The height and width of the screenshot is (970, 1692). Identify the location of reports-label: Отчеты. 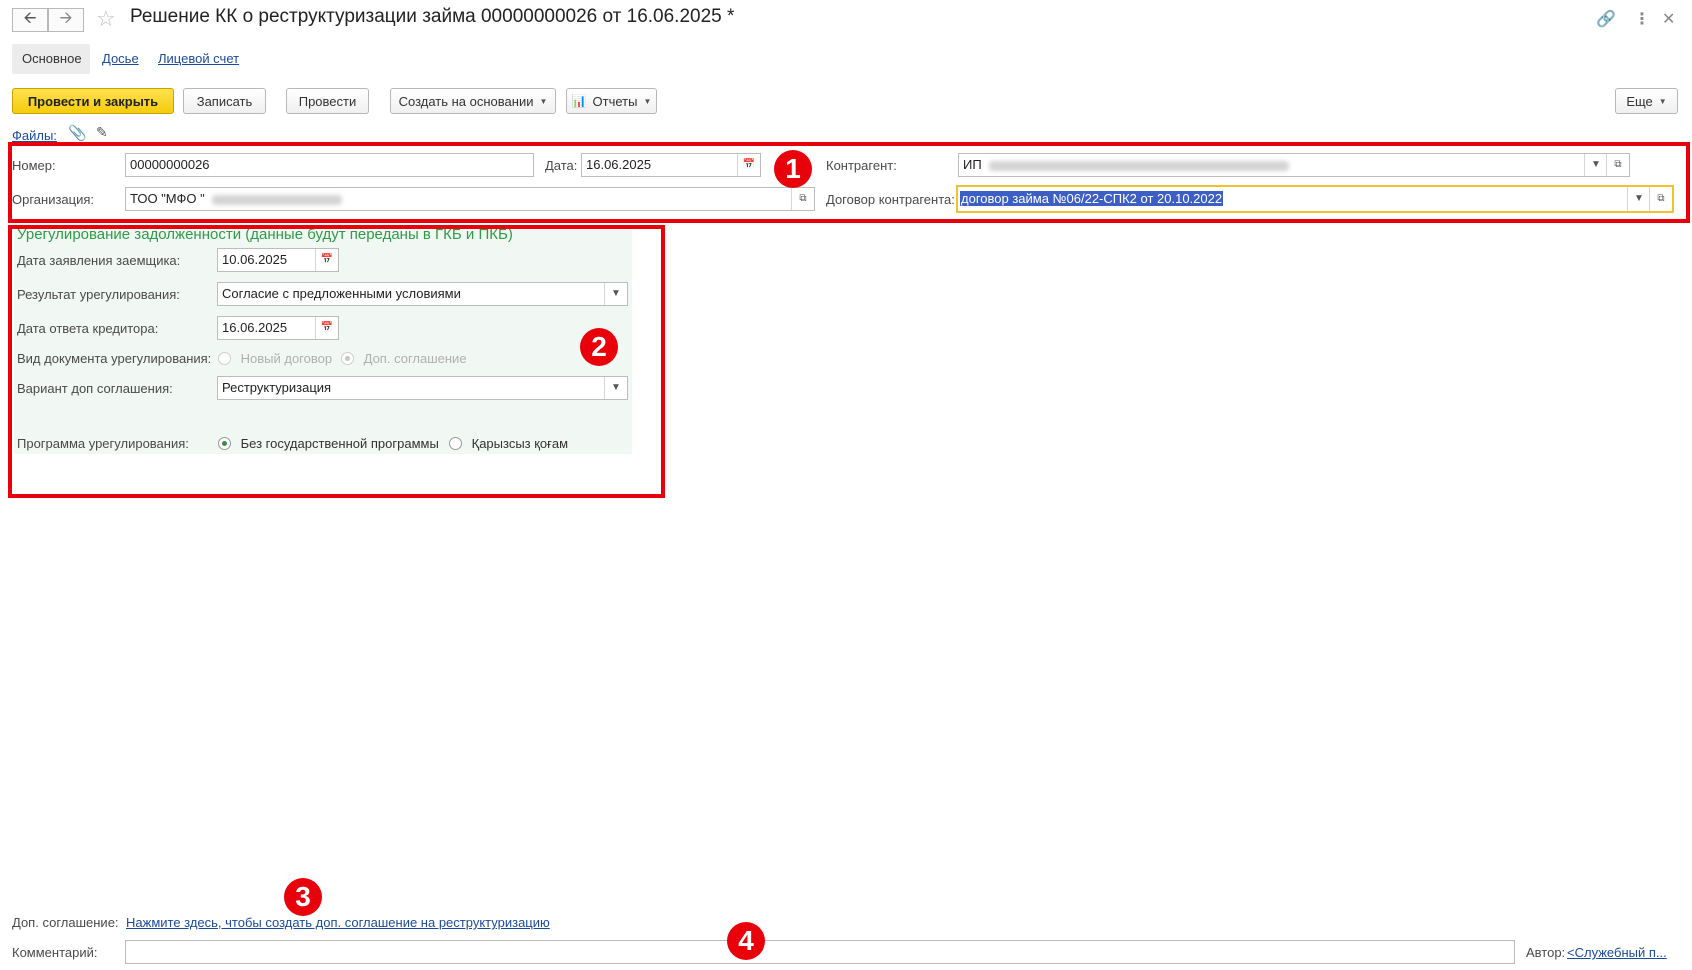
(615, 101).